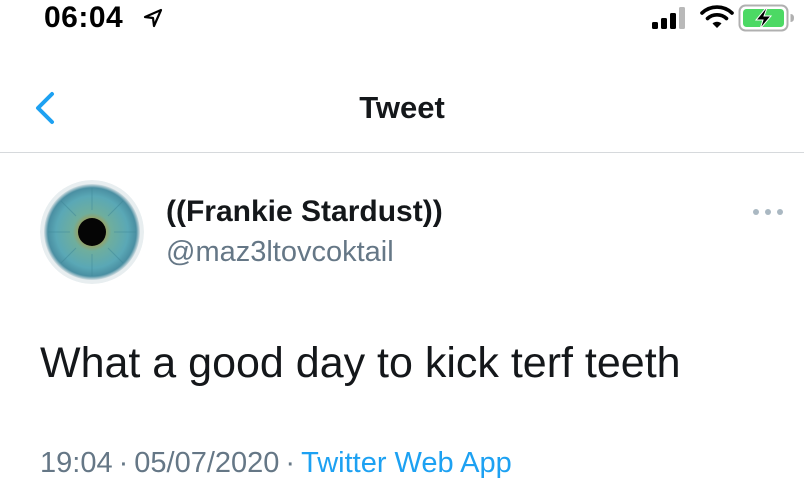 The height and width of the screenshot is (492, 804). Describe the element at coordinates (668, 18) in the screenshot. I see `cellular-signal-icon` at that location.